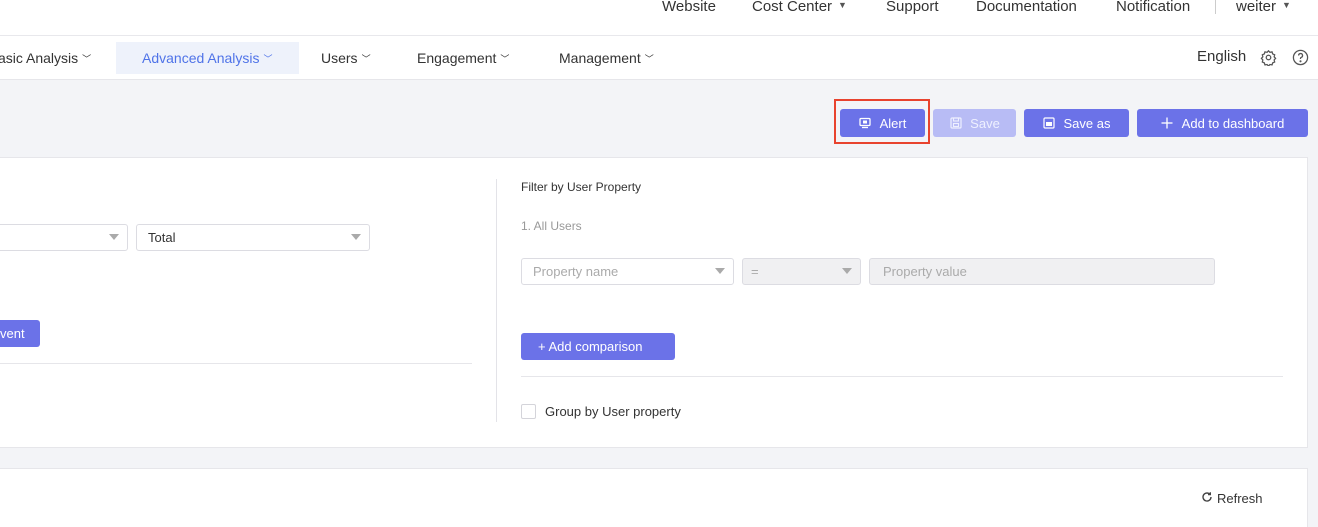 The width and height of the screenshot is (1318, 527). I want to click on group-by-label: Group by User property, so click(613, 411).